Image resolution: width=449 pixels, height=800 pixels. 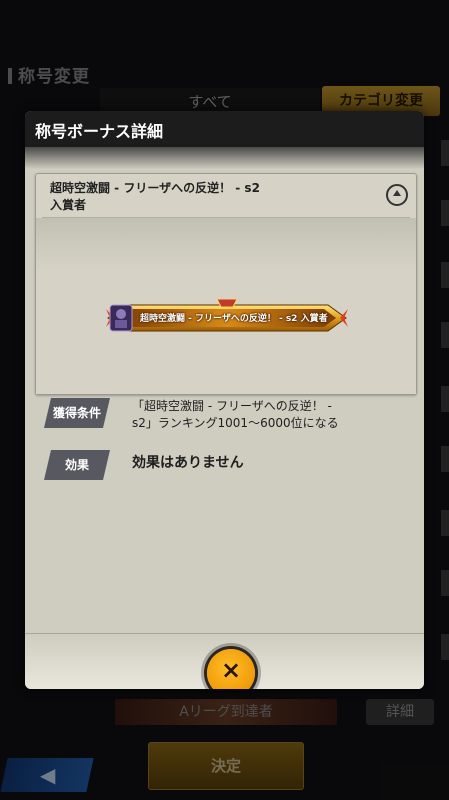 I want to click on close-icon: ×, so click(x=231, y=670).